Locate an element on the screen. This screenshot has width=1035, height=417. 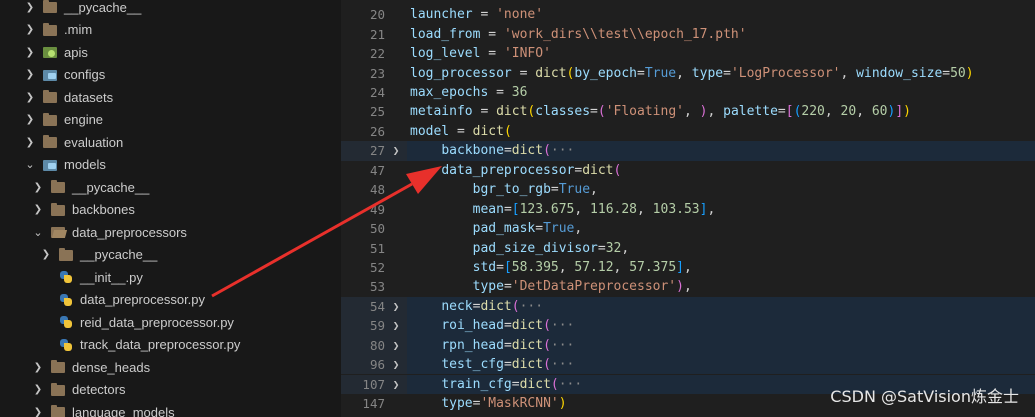
code-line: 27 ❯ backbone = dict(··· is located at coordinates (688, 151).